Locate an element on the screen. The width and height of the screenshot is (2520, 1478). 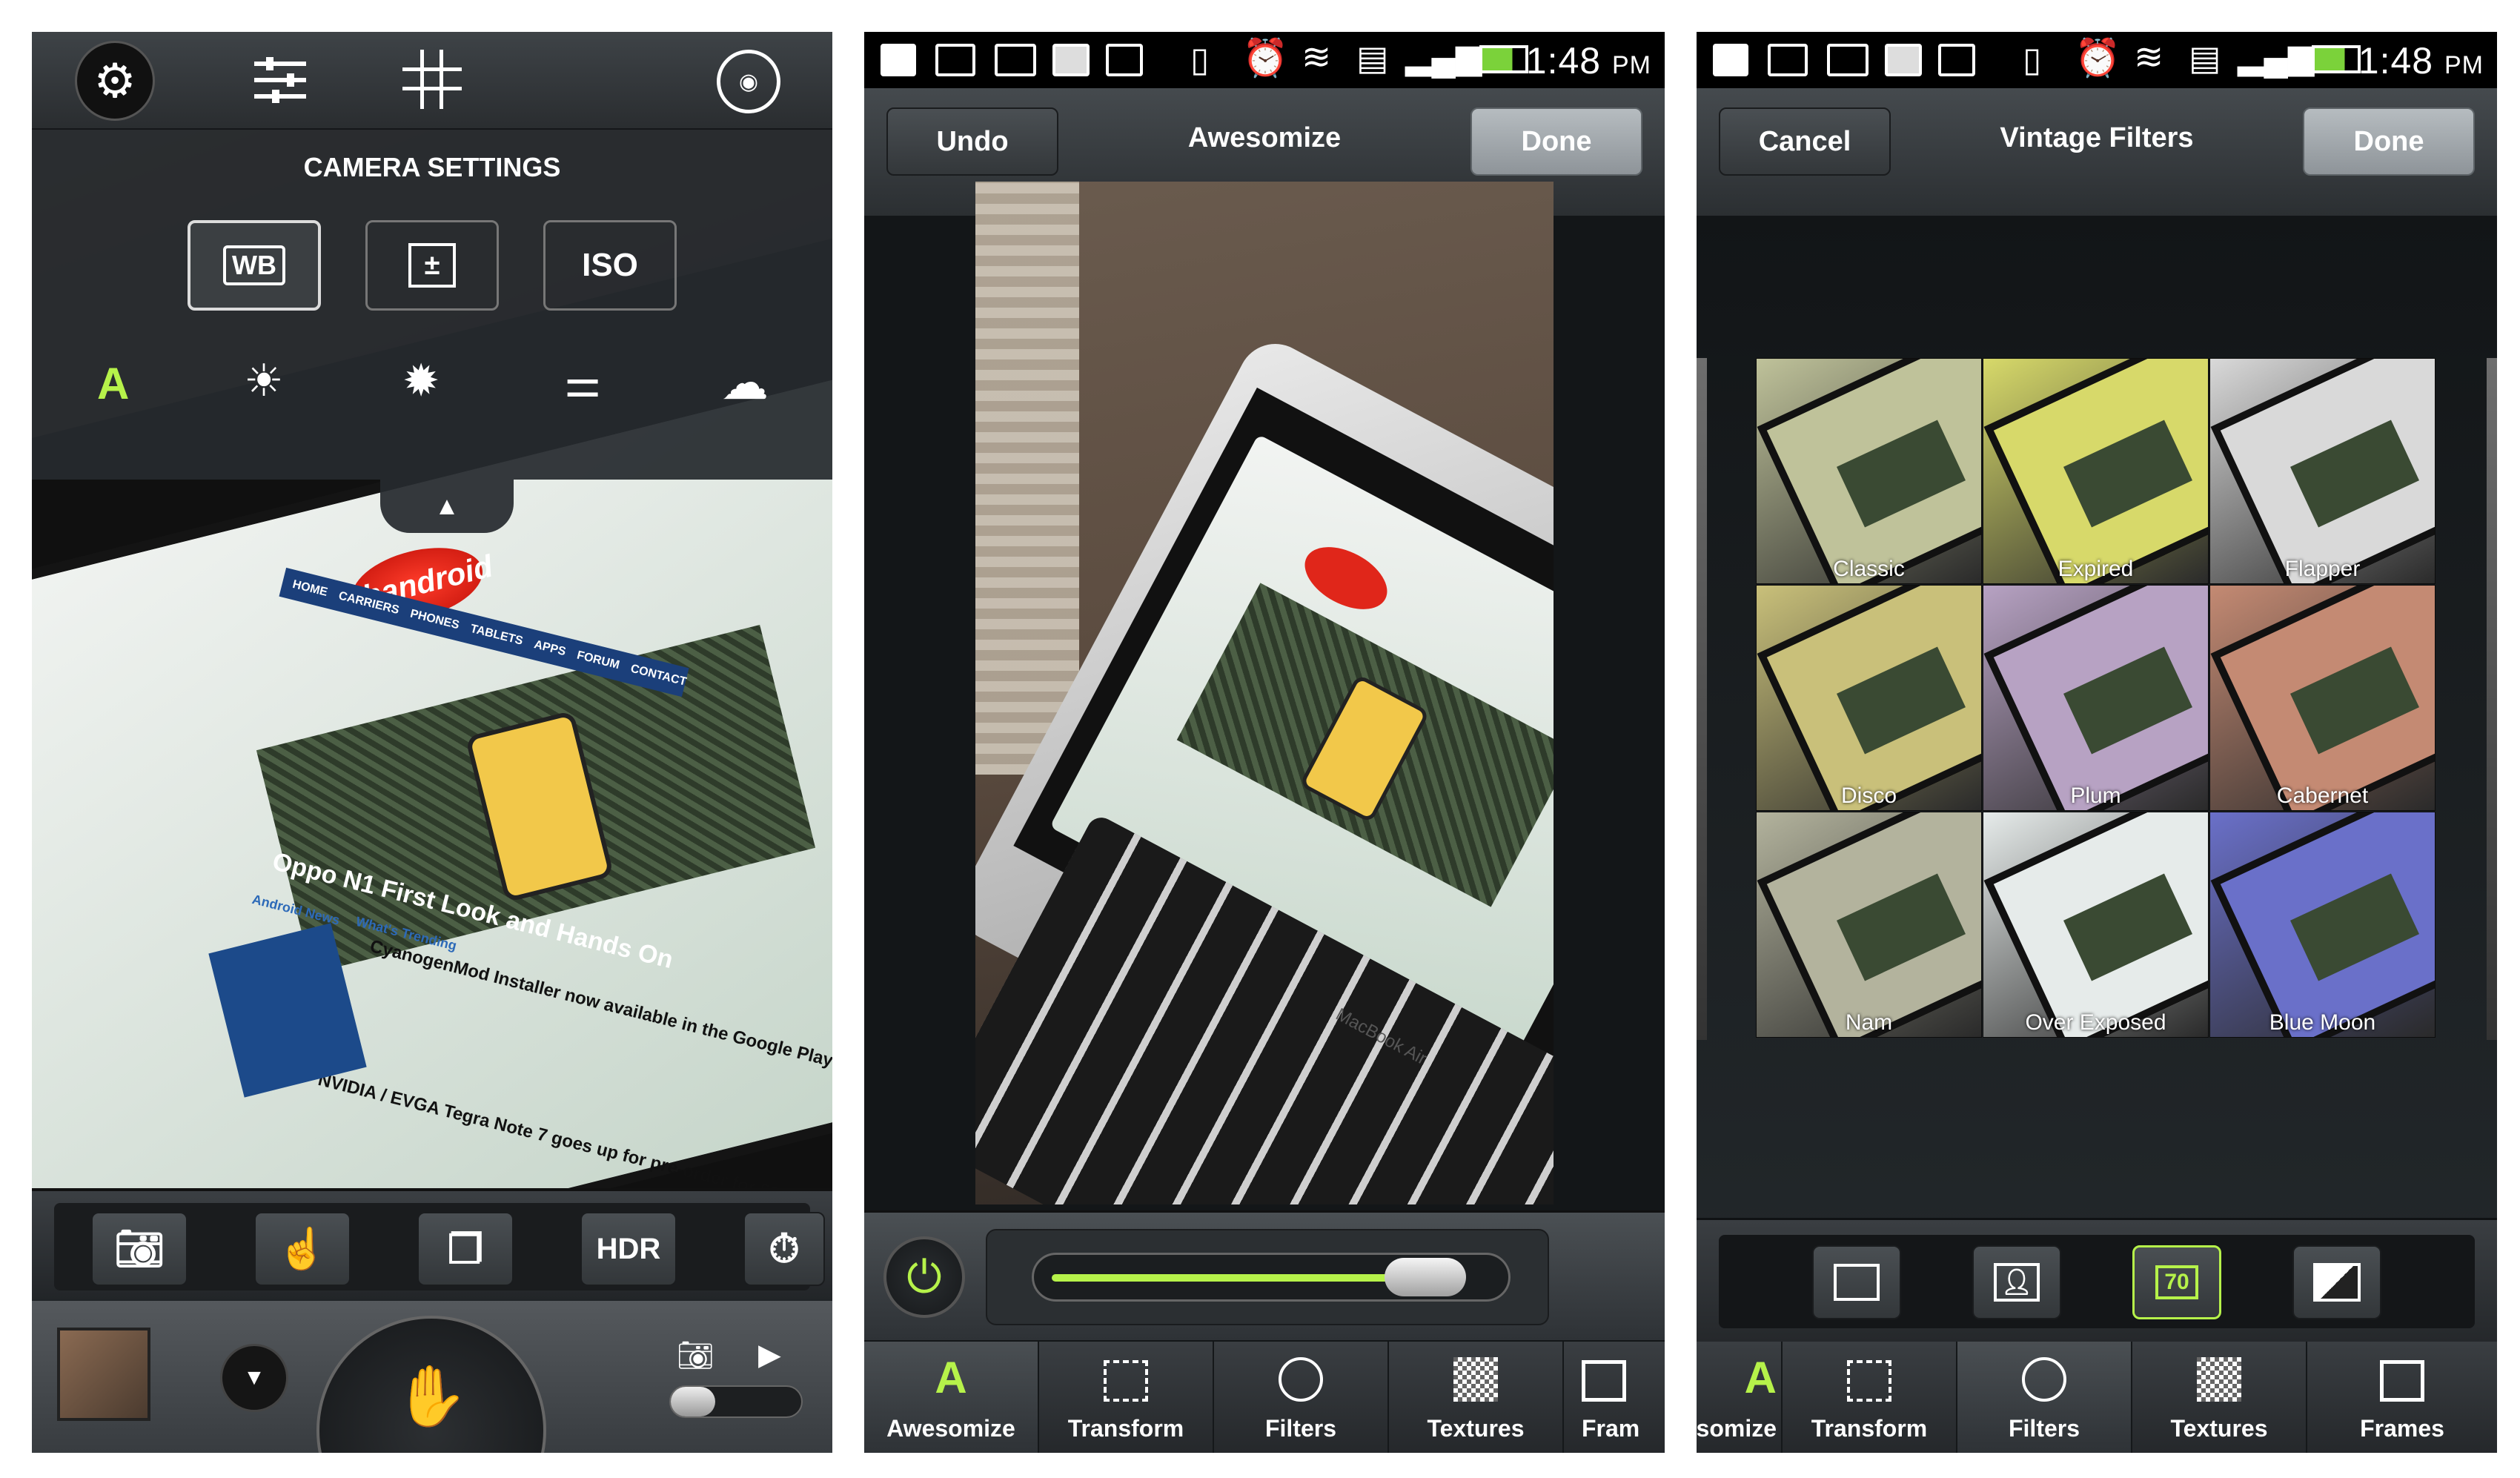
camera-settings-title: CAMERA SETTINGS is located at coordinates (432, 167).